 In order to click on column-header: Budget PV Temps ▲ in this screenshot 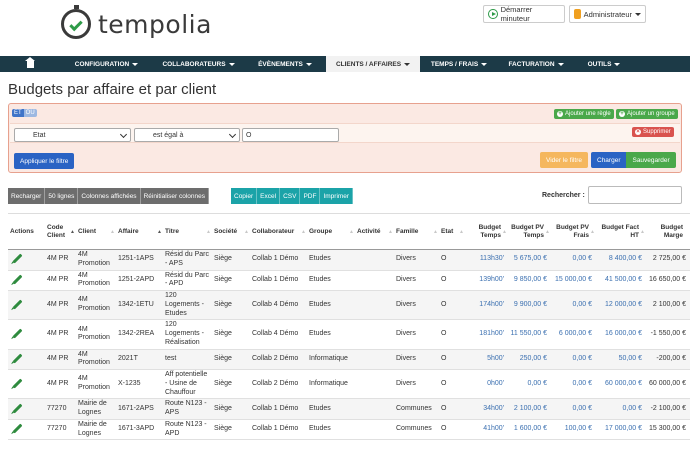, I will do `click(529, 231)`.